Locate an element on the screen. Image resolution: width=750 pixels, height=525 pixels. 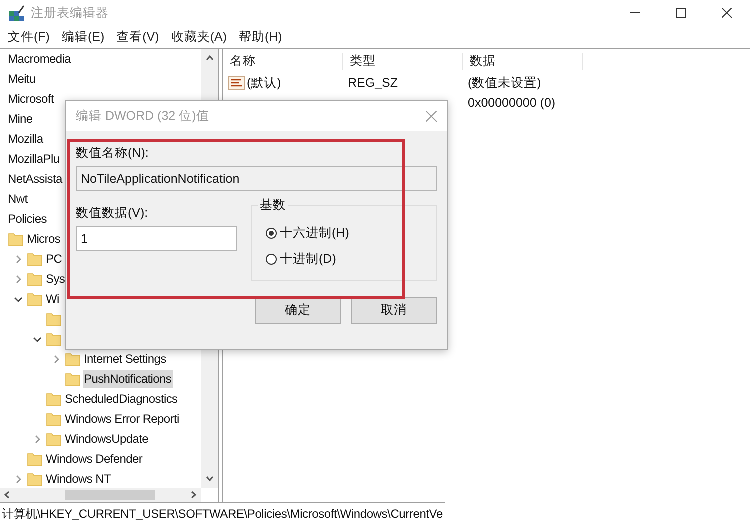
scrollbar-thumb is located at coordinates (110, 495).